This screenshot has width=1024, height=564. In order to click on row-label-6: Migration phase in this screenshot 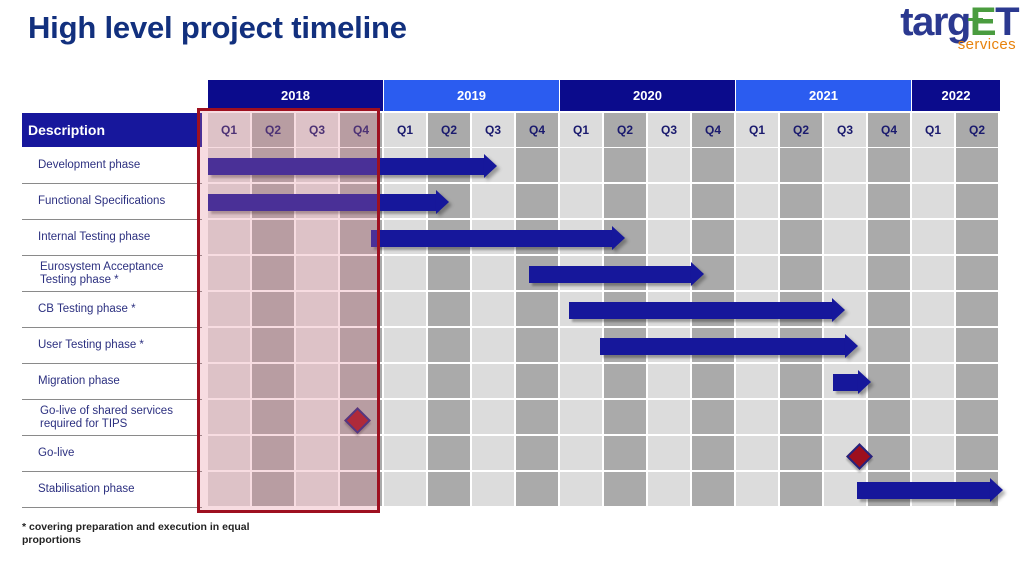, I will do `click(112, 382)`.